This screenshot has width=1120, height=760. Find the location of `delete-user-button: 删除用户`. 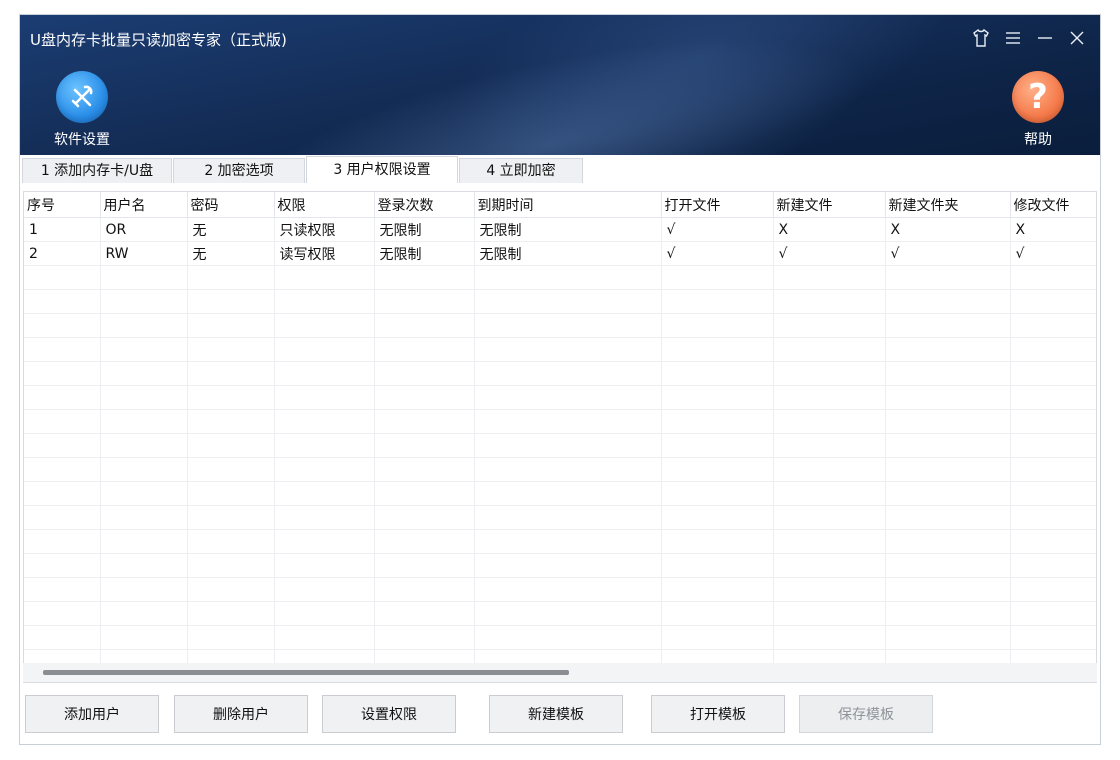

delete-user-button: 删除用户 is located at coordinates (241, 714).